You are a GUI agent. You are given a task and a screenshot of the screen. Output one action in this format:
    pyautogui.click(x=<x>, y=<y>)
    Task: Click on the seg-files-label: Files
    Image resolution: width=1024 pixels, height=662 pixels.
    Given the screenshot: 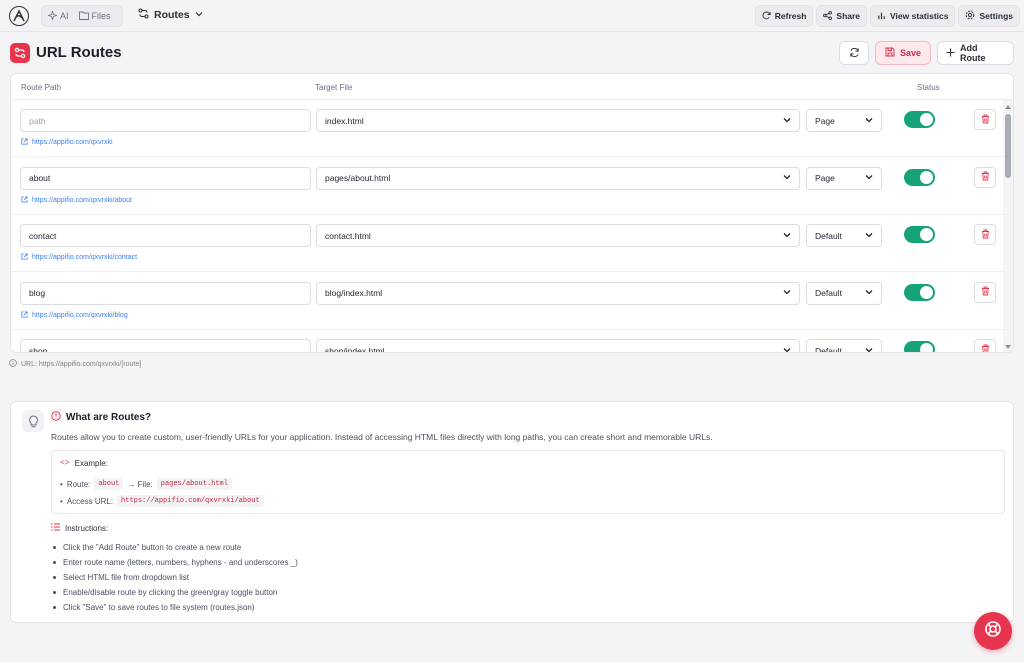 What is the action you would take?
    pyautogui.click(x=101, y=16)
    